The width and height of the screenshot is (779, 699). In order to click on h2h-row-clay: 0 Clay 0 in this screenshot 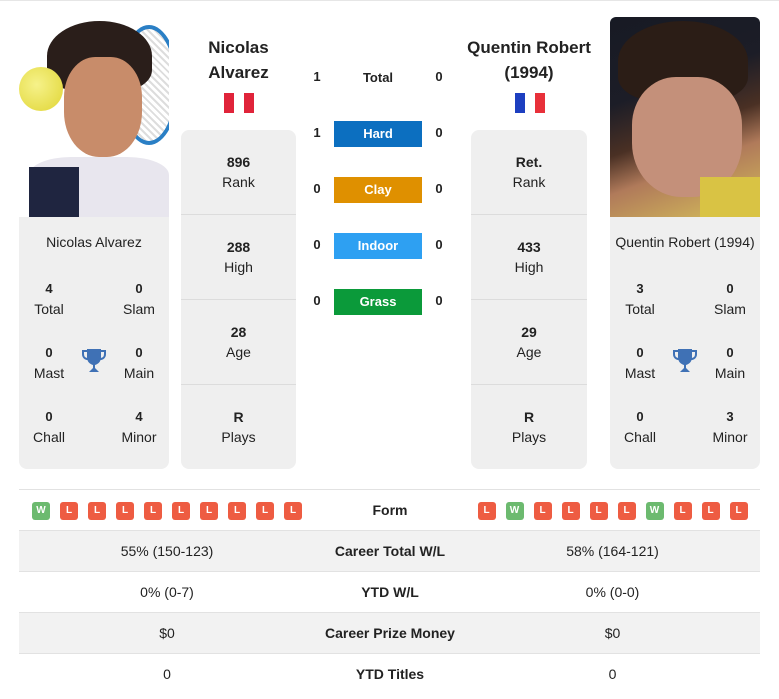, I will do `click(380, 190)`.